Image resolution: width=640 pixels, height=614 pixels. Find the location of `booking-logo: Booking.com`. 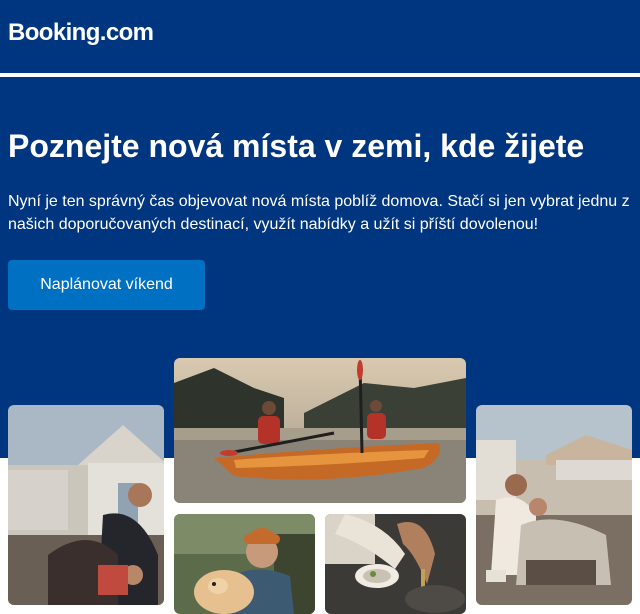

booking-logo: Booking.com is located at coordinates (81, 33).